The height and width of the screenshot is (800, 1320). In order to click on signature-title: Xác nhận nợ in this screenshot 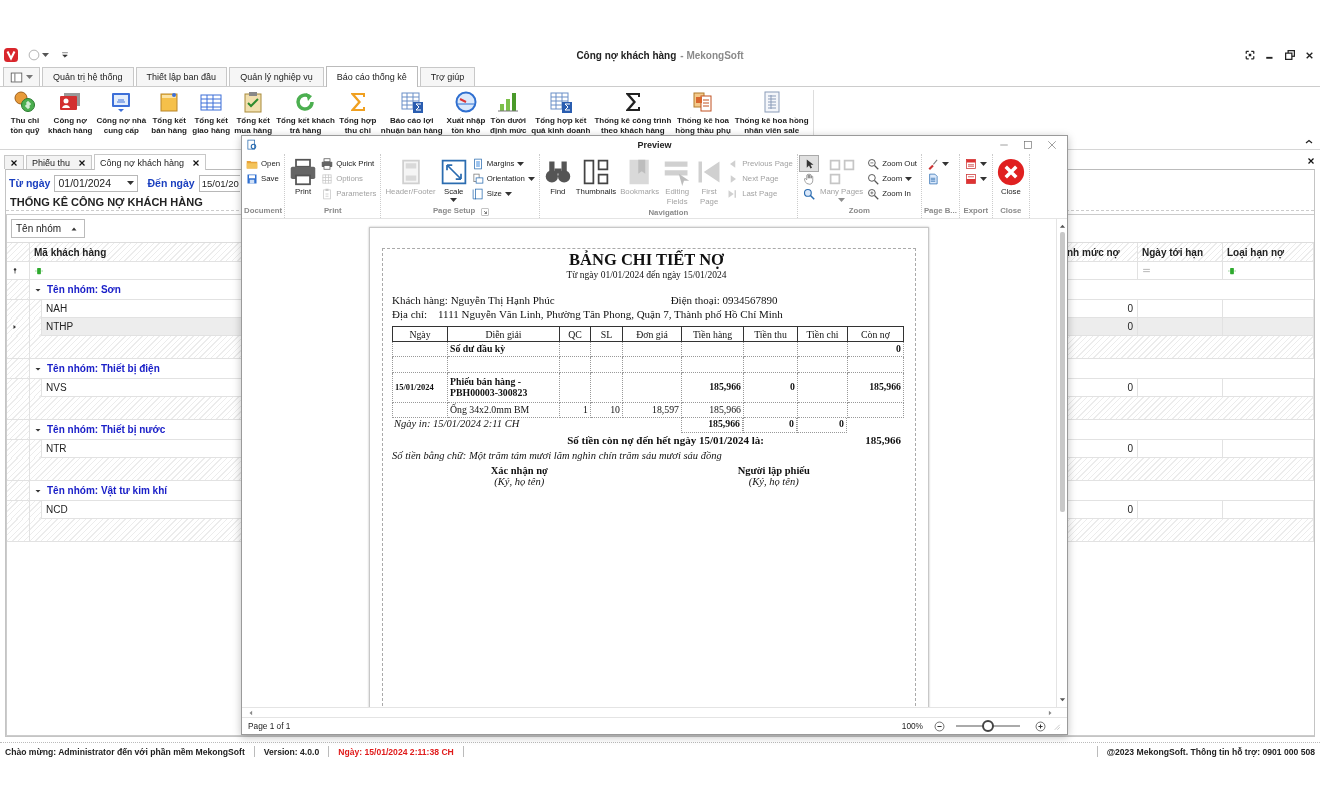, I will do `click(519, 470)`.